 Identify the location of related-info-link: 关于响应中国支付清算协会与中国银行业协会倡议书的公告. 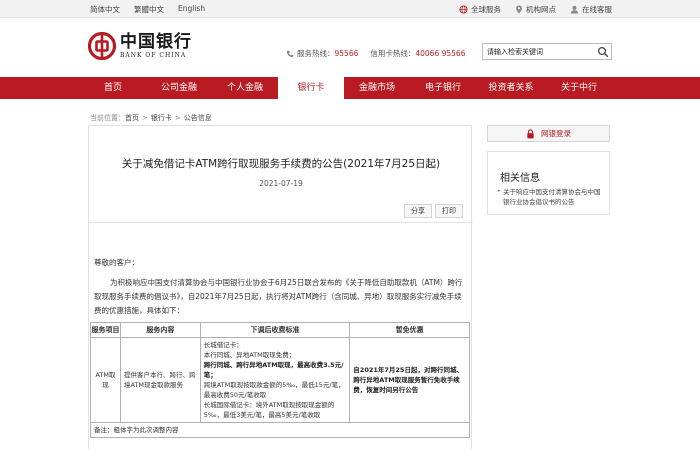
(553, 197).